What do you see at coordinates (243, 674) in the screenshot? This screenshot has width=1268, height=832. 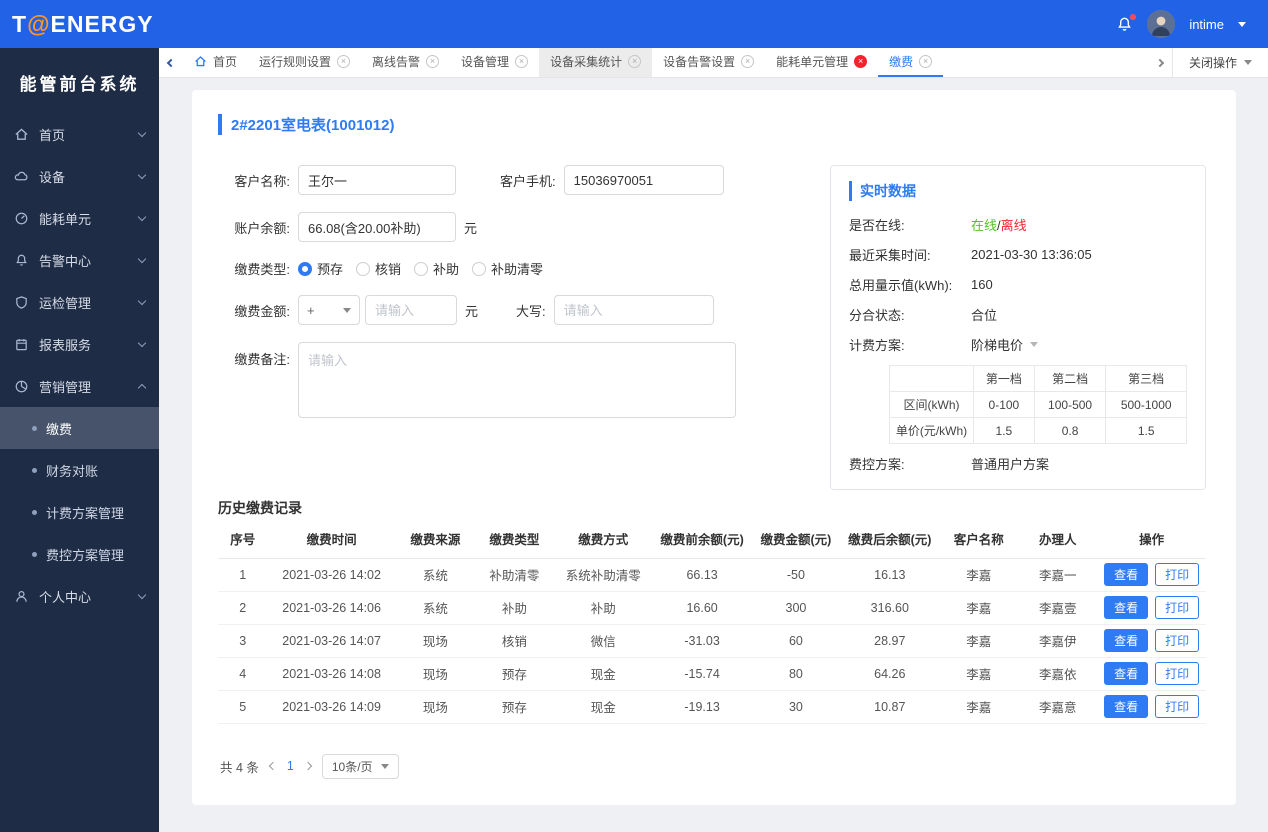 I see `cell-index: 4` at bounding box center [243, 674].